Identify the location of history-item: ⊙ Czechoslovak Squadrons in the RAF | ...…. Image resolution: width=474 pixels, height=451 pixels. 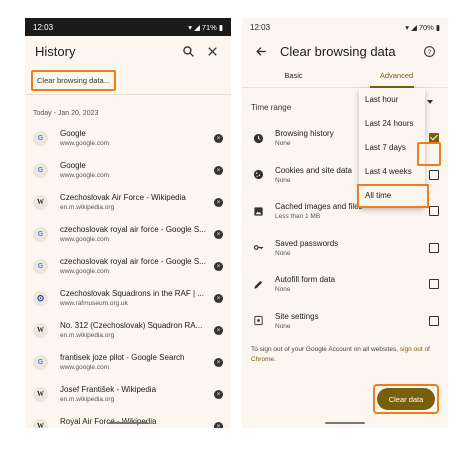
(128, 298).